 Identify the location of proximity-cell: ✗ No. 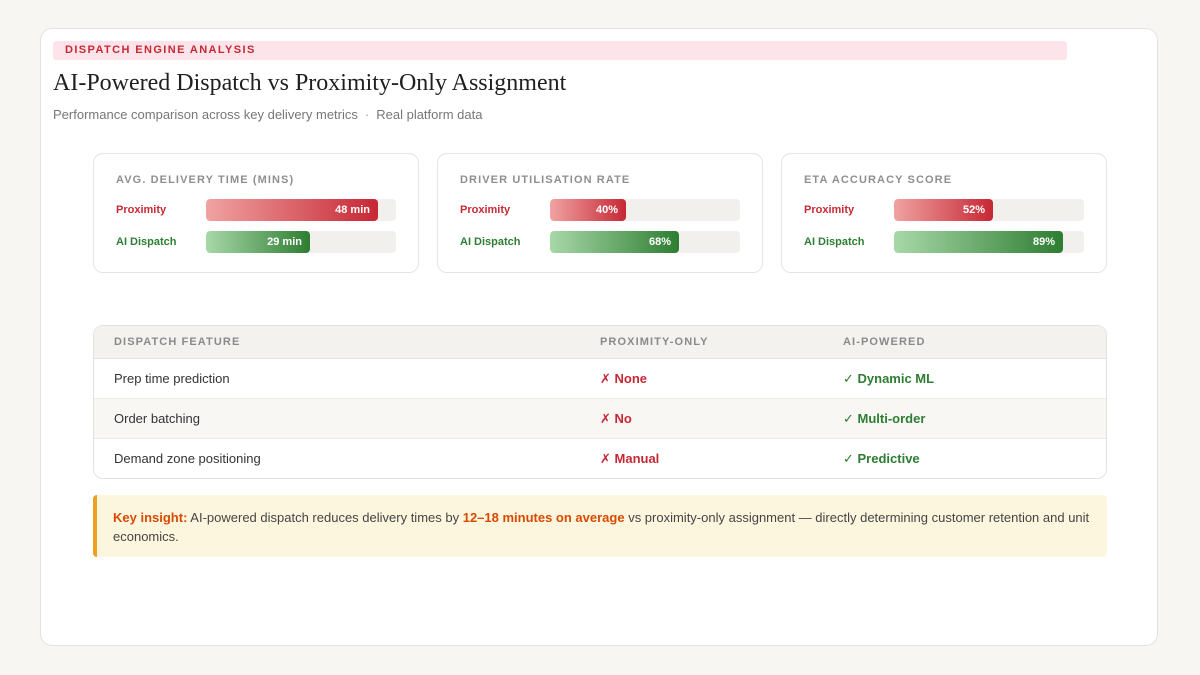
(616, 418).